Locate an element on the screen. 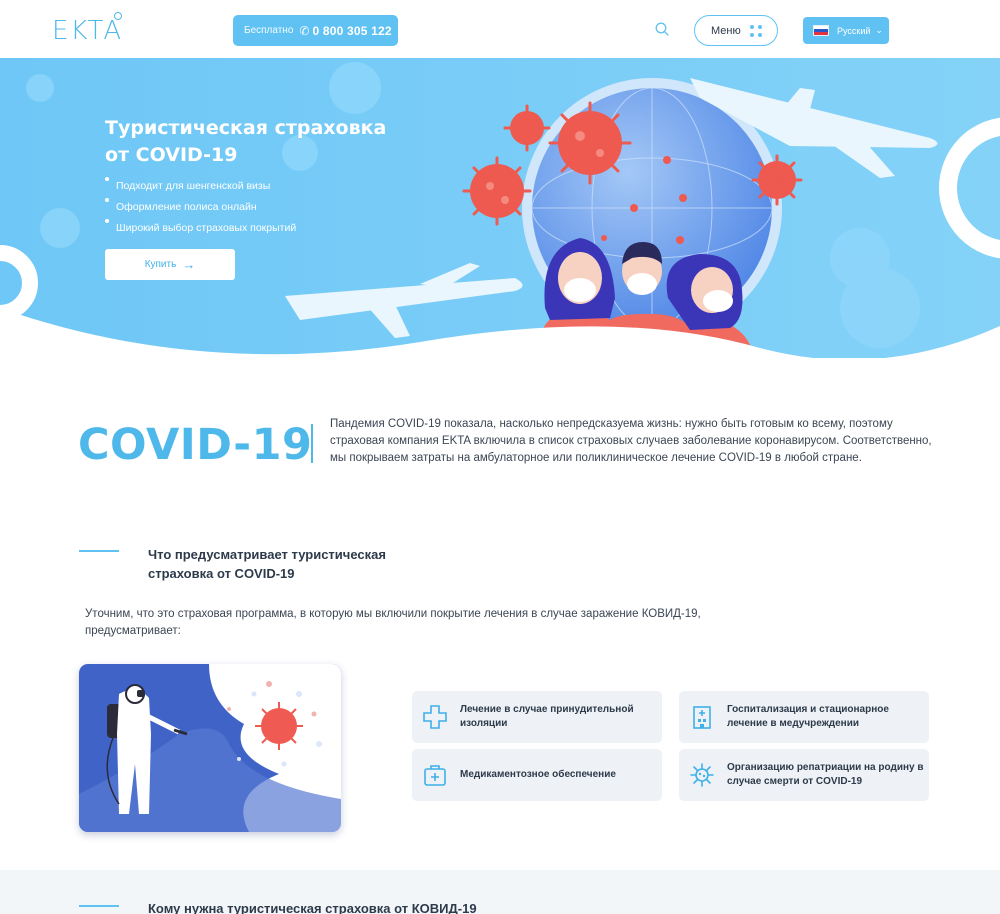 This screenshot has width=1000, height=914. hero-benefit-item: Широкий выбор страховых покрытий is located at coordinates (200, 231).